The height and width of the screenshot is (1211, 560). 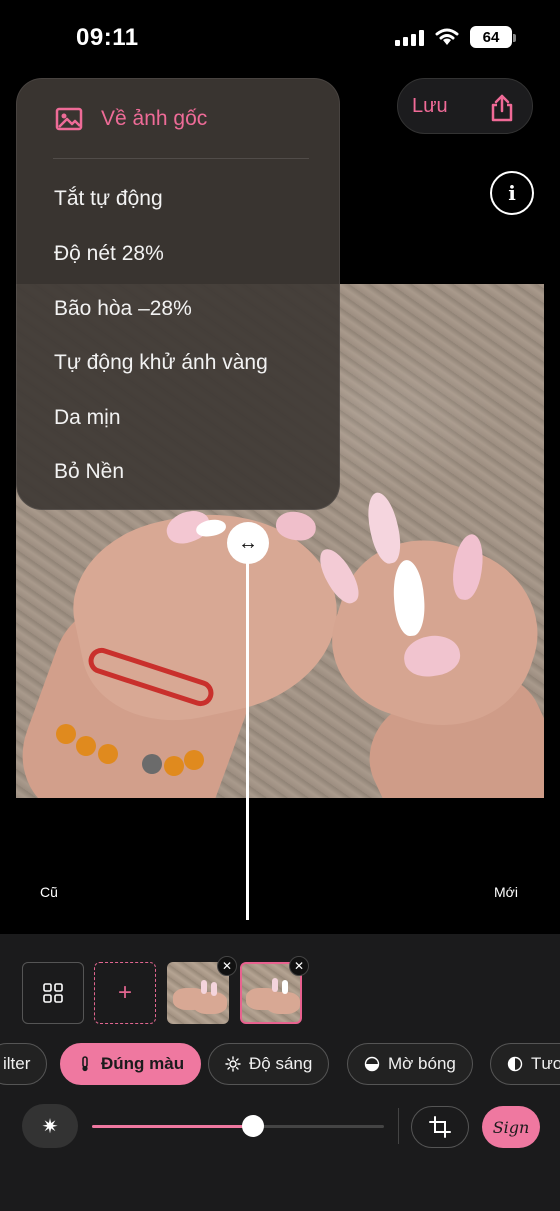 I want to click on add-photo-button: +, so click(x=125, y=993).